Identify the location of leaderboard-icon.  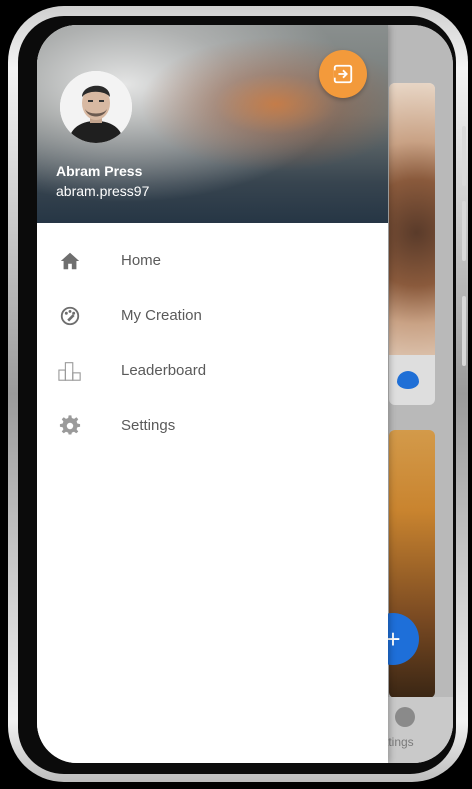
(70, 371).